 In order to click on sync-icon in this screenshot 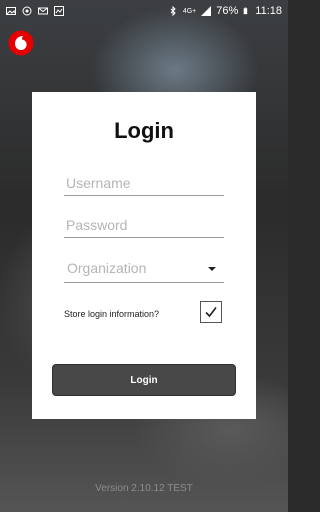, I will do `click(27, 11)`.